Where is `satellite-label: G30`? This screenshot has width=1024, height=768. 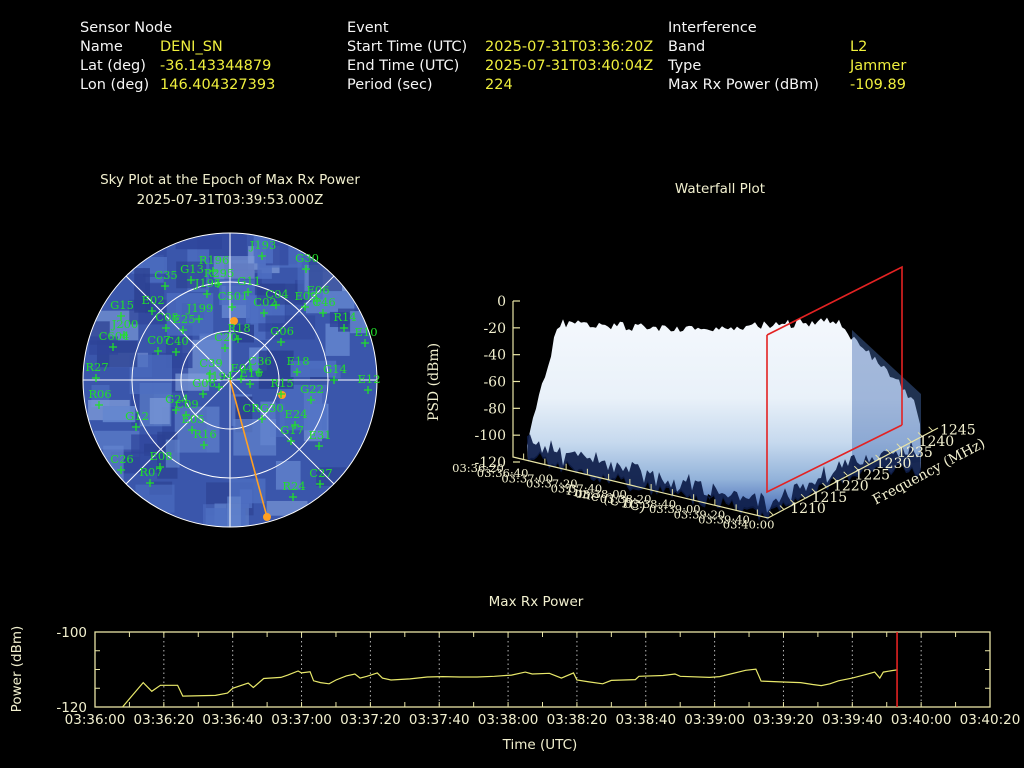
satellite-label: G30 is located at coordinates (307, 258).